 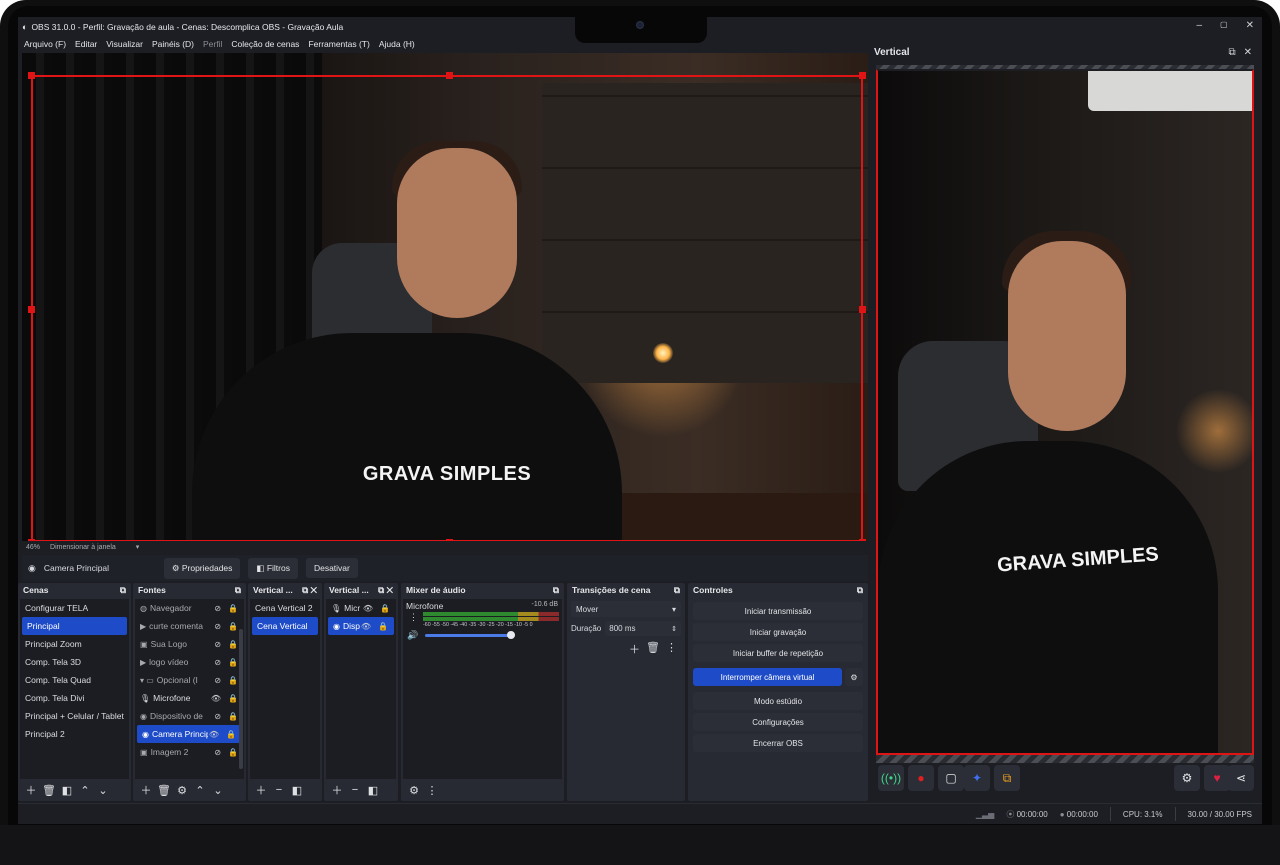 What do you see at coordinates (385, 590) in the screenshot?
I see `dock-buttons: ⧉ ✕` at bounding box center [385, 590].